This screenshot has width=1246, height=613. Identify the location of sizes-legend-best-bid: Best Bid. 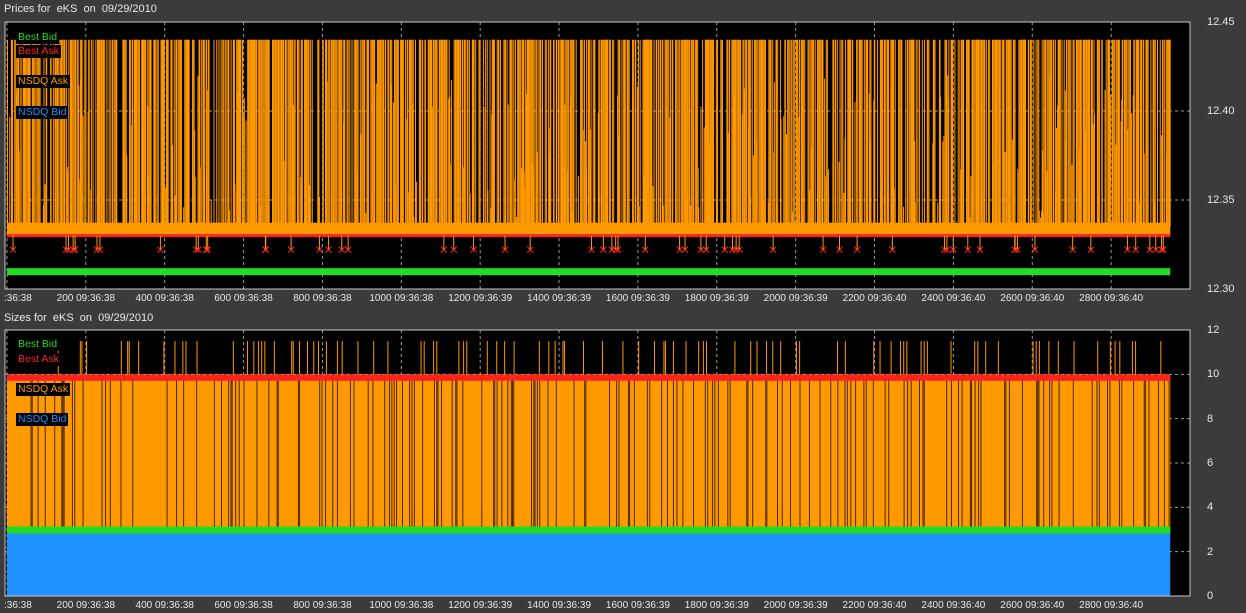
(38, 344).